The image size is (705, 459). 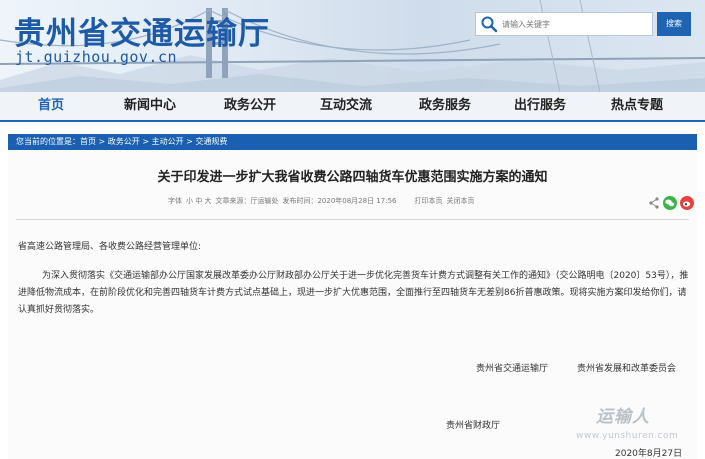 What do you see at coordinates (687, 203) in the screenshot?
I see `weibo-icon` at bounding box center [687, 203].